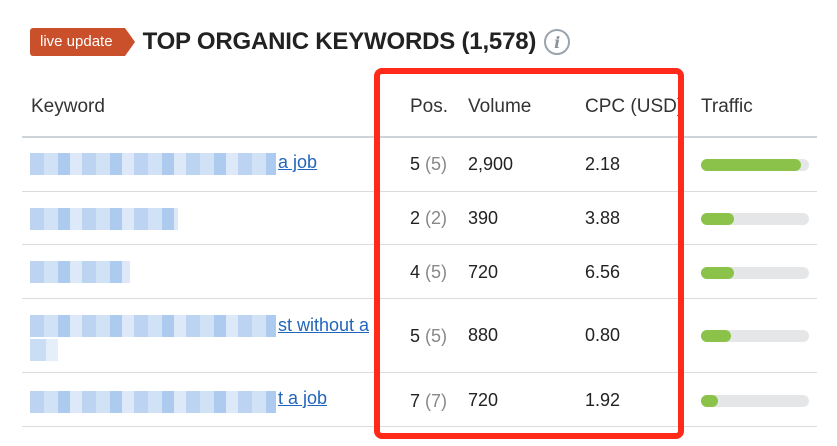 The image size is (837, 446). I want to click on table-row: 4 (5) 720 6.56, so click(419, 272).